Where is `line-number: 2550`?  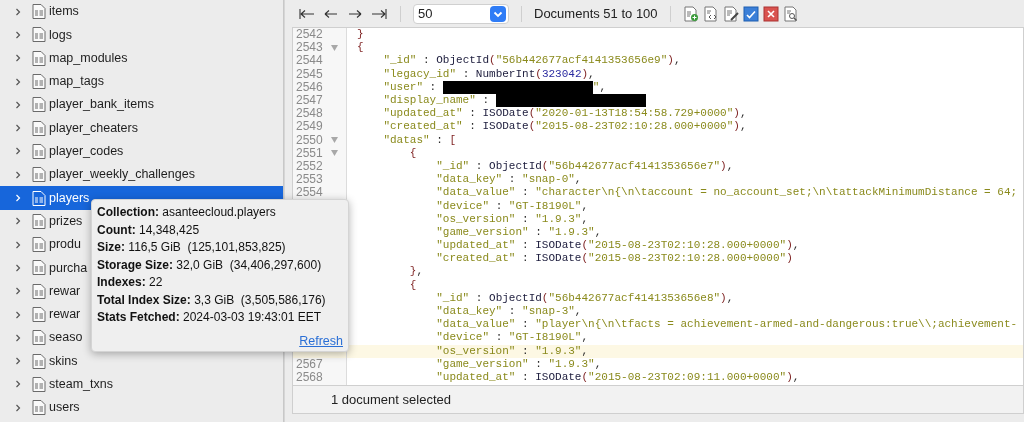
line-number: 2550 is located at coordinates (309, 140).